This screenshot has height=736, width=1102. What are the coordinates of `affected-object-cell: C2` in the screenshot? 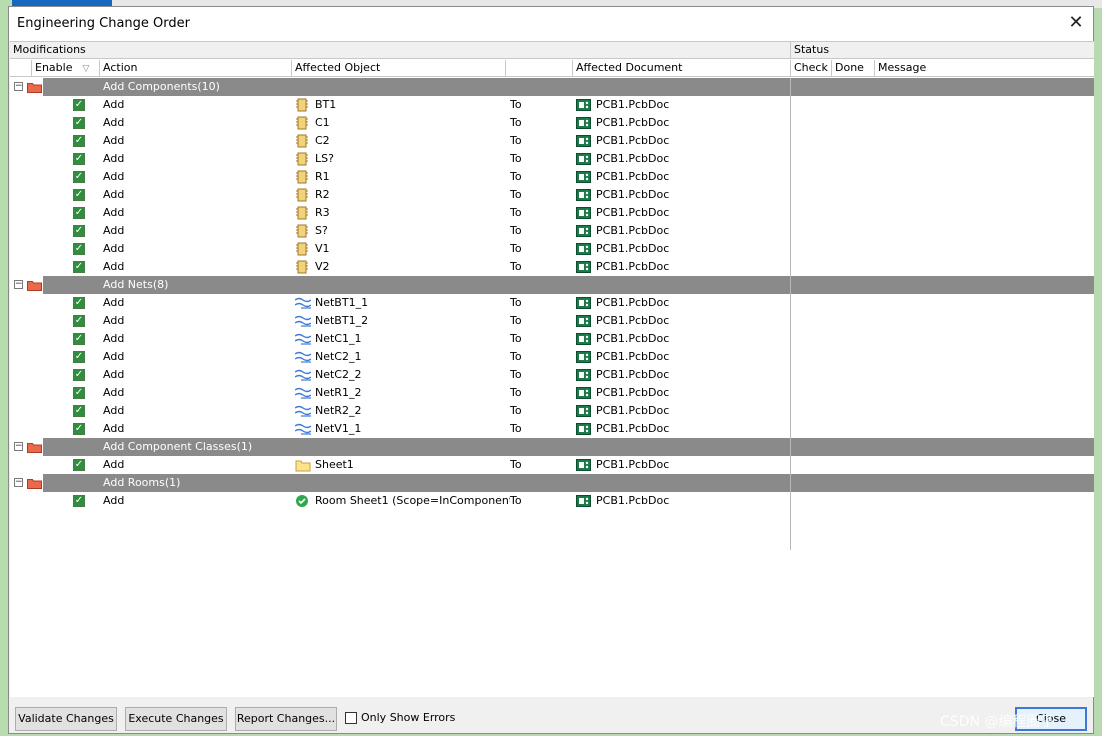 It's located at (322, 140).